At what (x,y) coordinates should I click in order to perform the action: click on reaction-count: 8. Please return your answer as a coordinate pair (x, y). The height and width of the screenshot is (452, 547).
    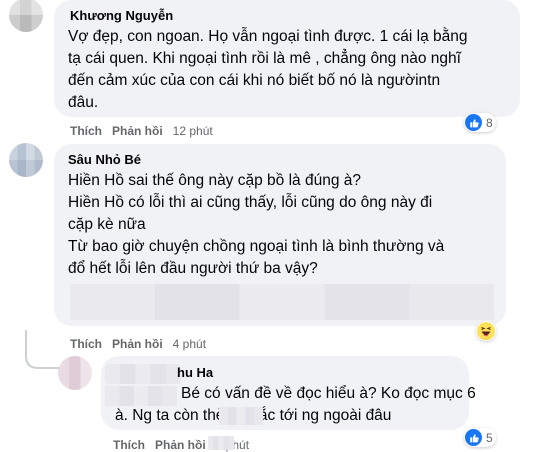
    Looking at the image, I should click on (480, 122).